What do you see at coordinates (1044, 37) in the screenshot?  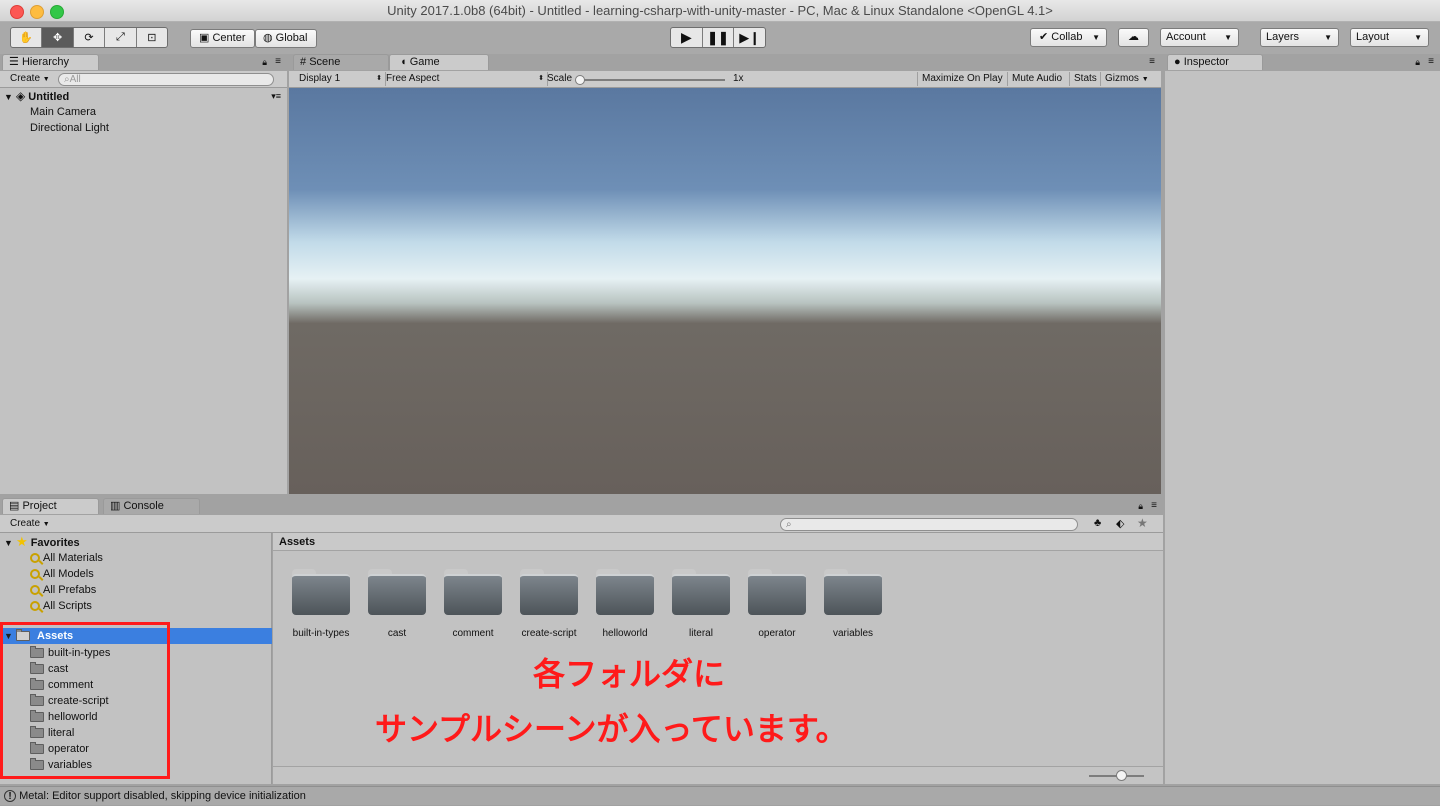 I see `check-icon: ✔` at bounding box center [1044, 37].